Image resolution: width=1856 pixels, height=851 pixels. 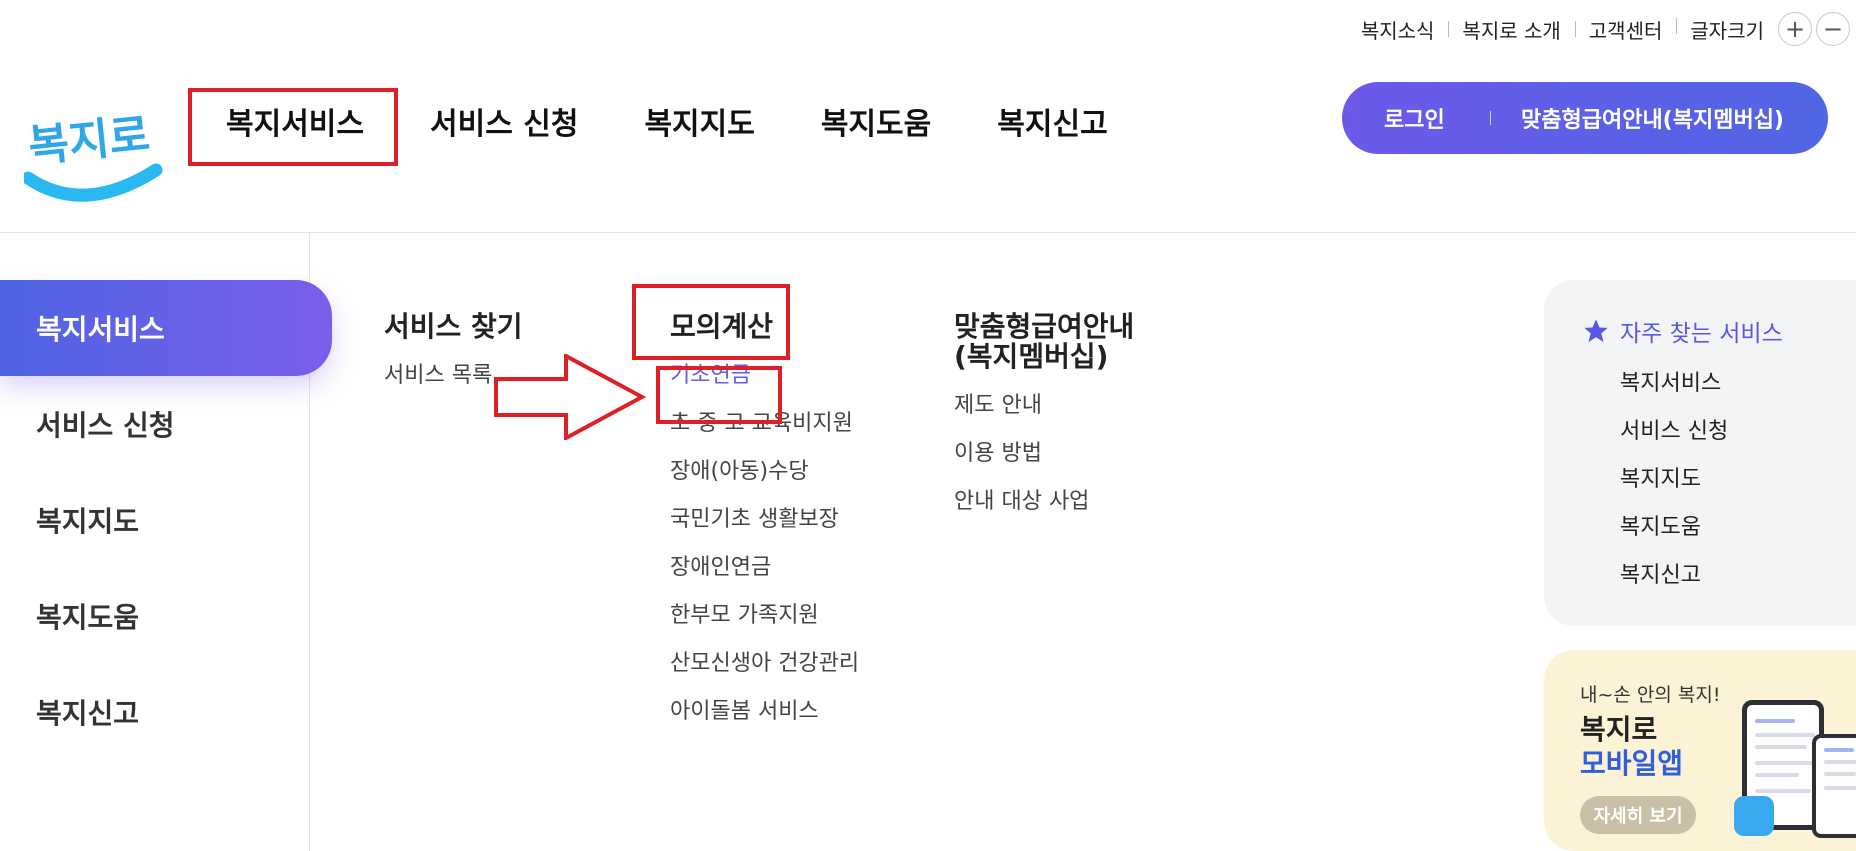 I want to click on utility-nav: 복지소식 복지로 소개 고객센터 글자크기 + −, so click(x=1598, y=29).